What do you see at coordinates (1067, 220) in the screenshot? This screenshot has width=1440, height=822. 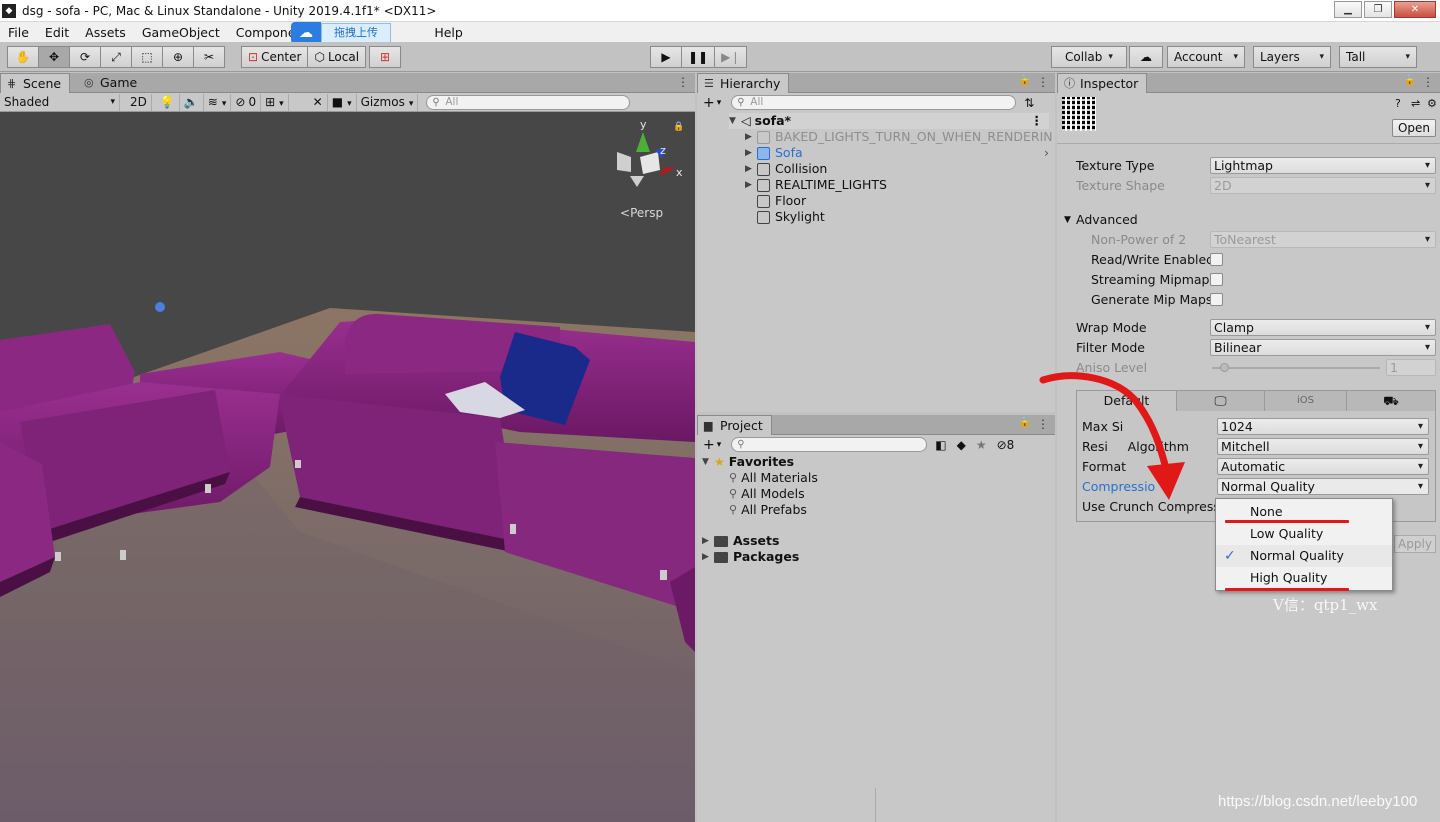 I see `foldout-arrow-icon: ▼` at bounding box center [1067, 220].